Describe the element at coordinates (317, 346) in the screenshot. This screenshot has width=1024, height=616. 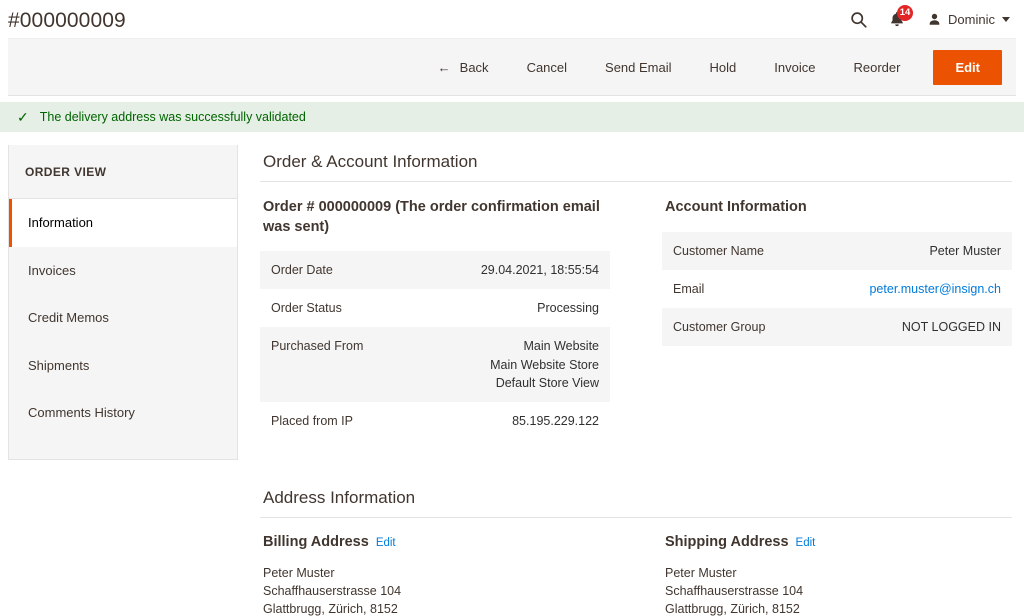
I see `row-label: Purchased From` at that location.